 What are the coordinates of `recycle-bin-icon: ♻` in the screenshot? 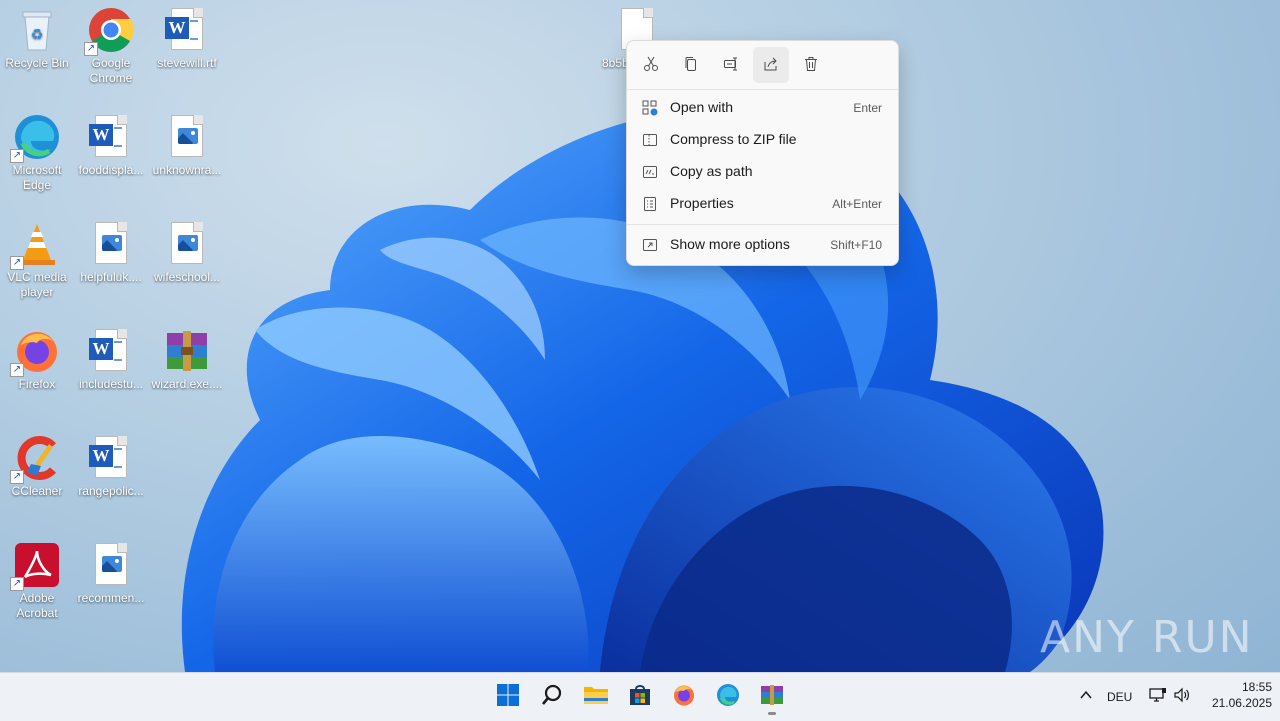 It's located at (37, 30).